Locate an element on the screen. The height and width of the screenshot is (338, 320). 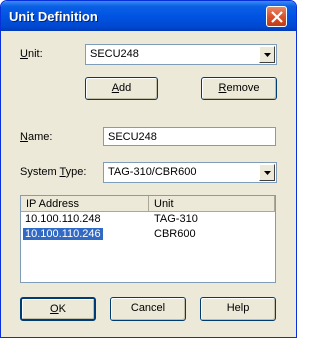
column-header-unit: Unit is located at coordinates (212, 204).